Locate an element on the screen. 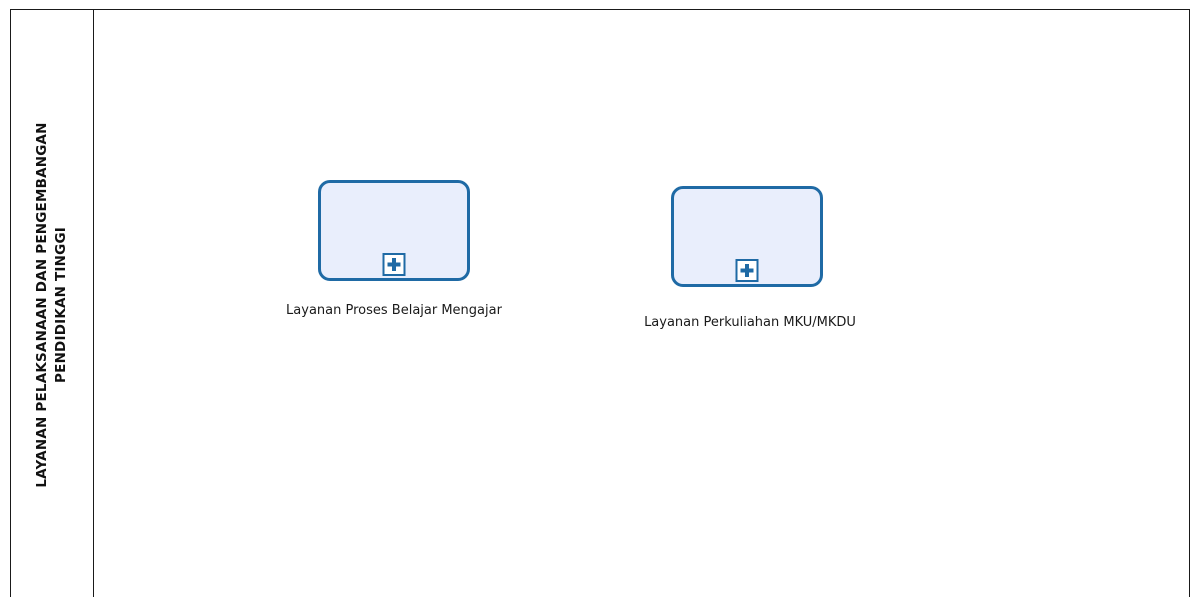 The width and height of the screenshot is (1197, 597). pool-title-line-1: LAYANAN PELAKSANAAN DAN PENGEMBANGAN is located at coordinates (42, 305).